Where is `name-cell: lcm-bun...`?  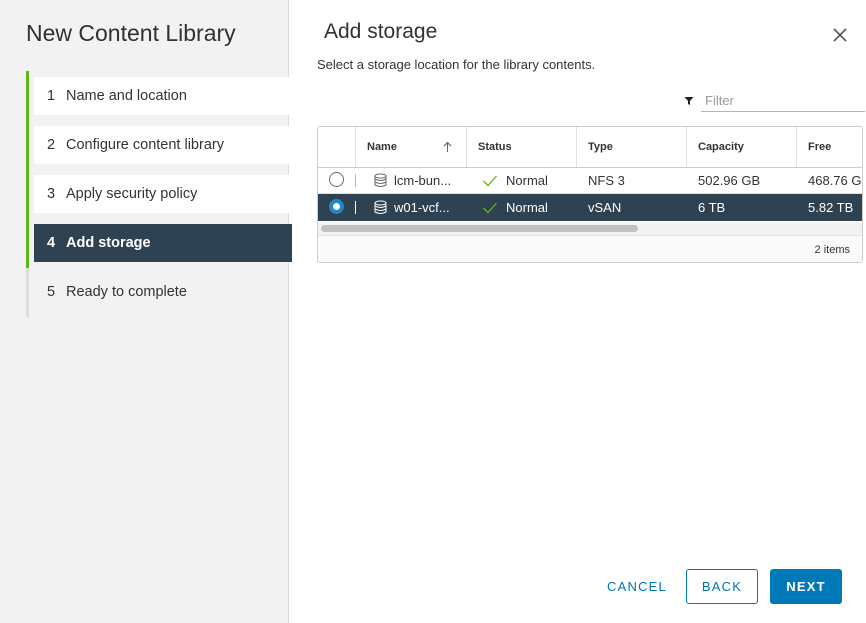 name-cell: lcm-bun... is located at coordinates (412, 180).